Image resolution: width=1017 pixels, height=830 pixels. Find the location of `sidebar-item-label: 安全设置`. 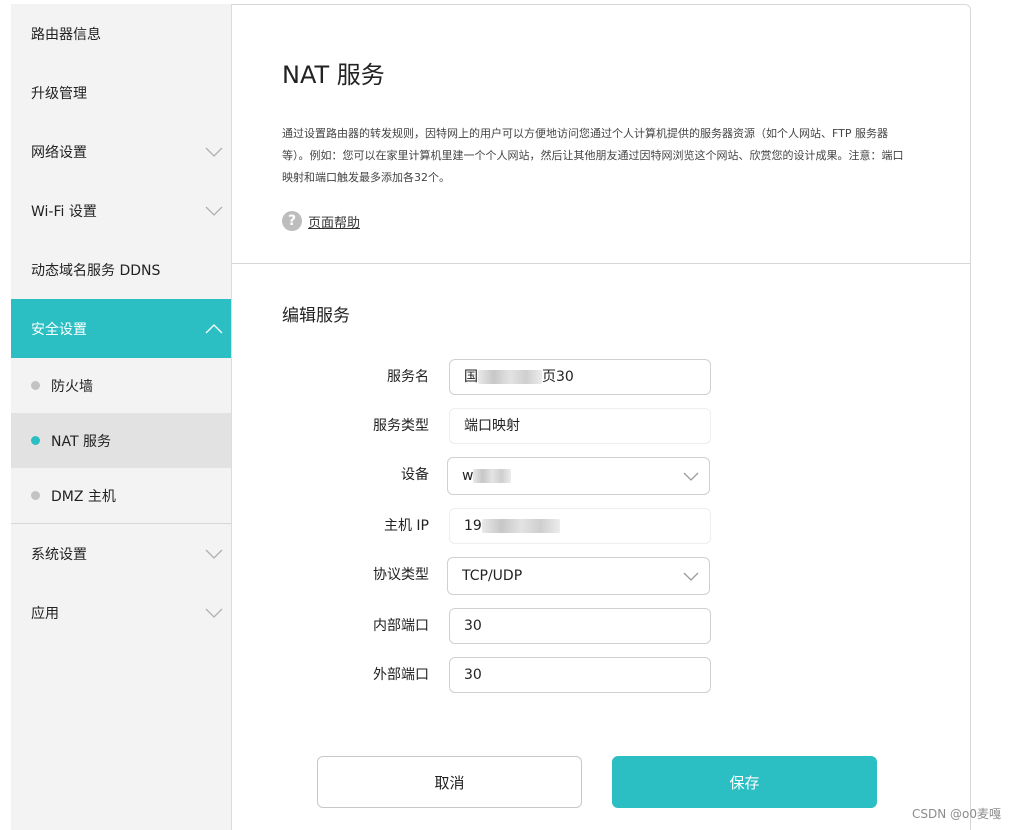

sidebar-item-label: 安全设置 is located at coordinates (59, 329).